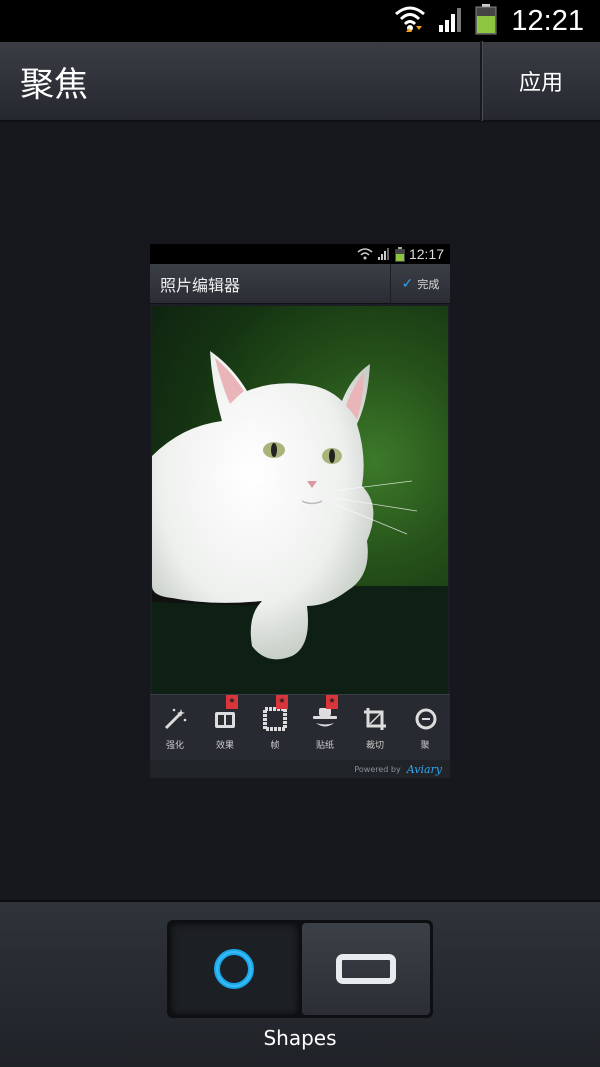 This screenshot has width=600, height=1067. I want to click on preview-wifi-icon, so click(365, 254).